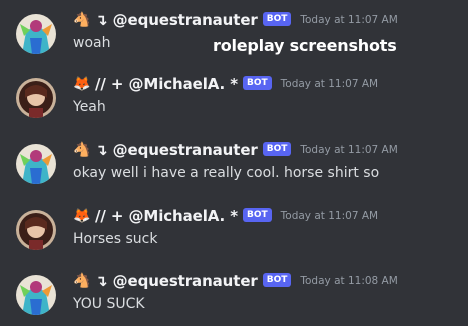 This screenshot has height=326, width=468. What do you see at coordinates (109, 304) in the screenshot?
I see `message-content: YOU SUCK` at bounding box center [109, 304].